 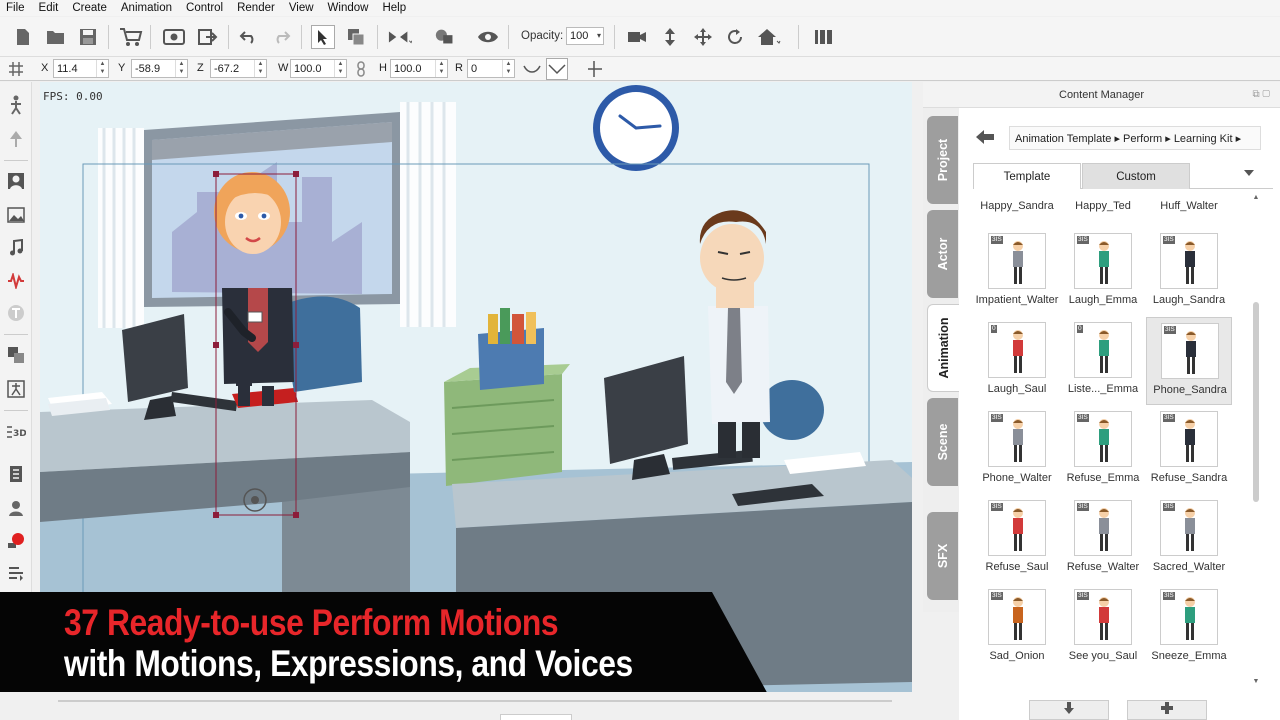 I want to click on group-icon, so click(x=446, y=37).